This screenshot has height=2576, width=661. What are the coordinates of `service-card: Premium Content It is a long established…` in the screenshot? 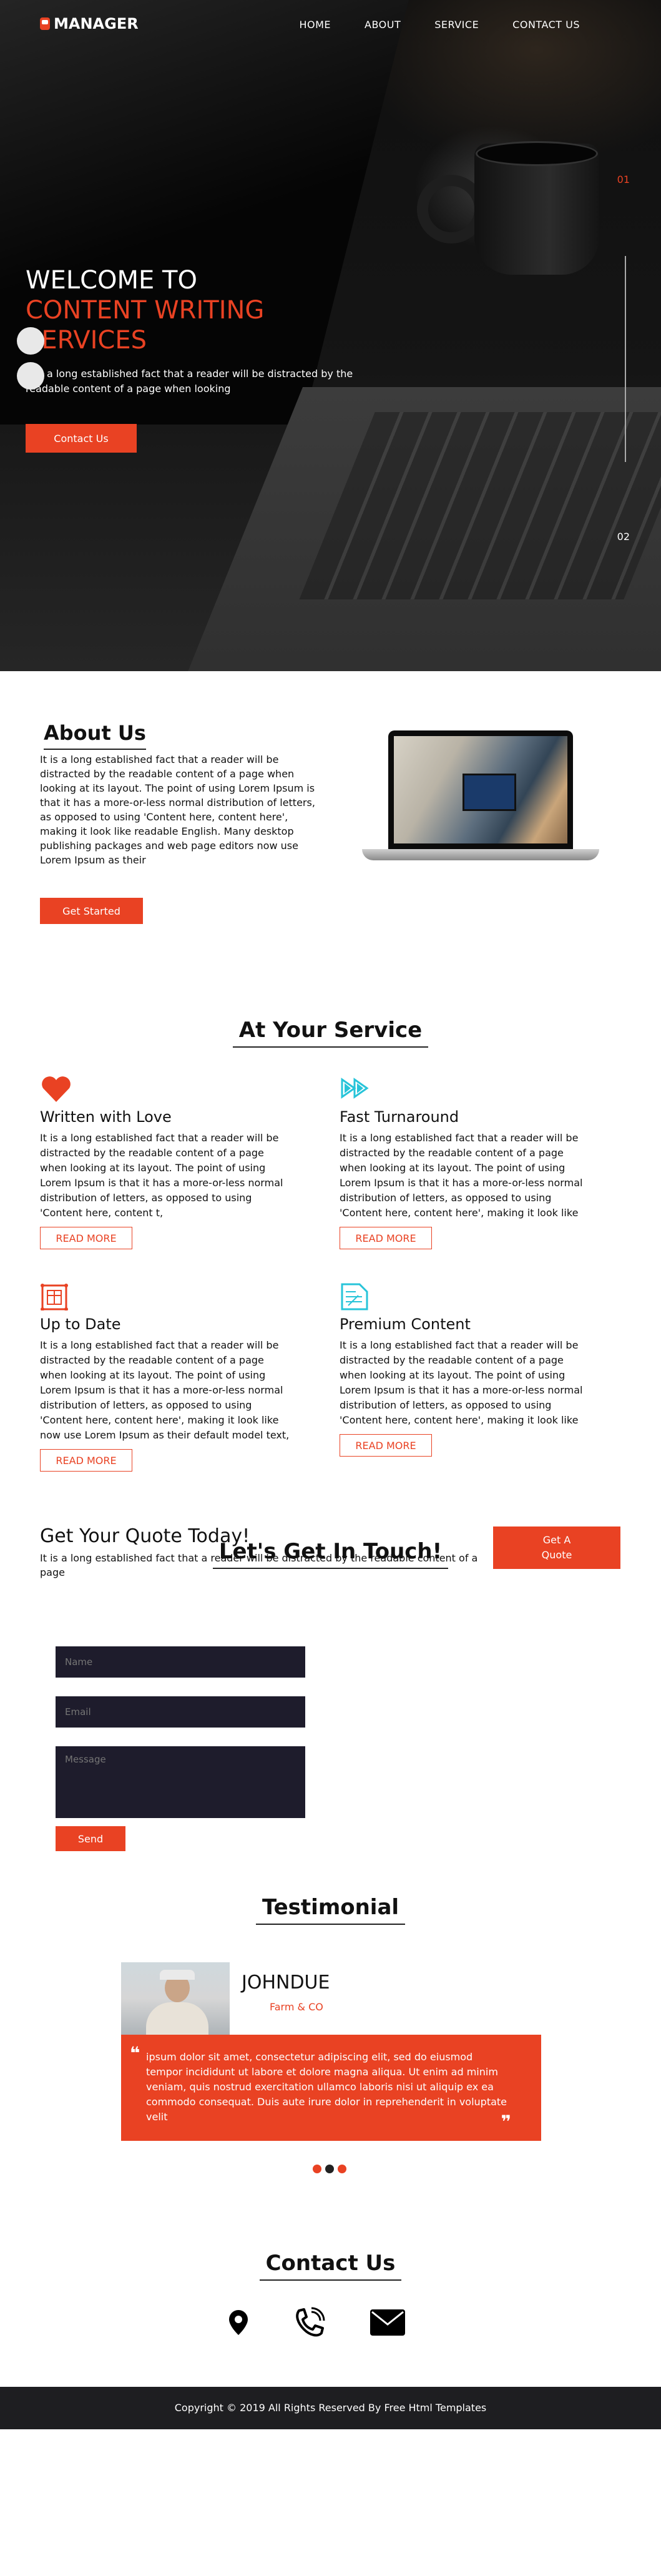 It's located at (462, 1370).